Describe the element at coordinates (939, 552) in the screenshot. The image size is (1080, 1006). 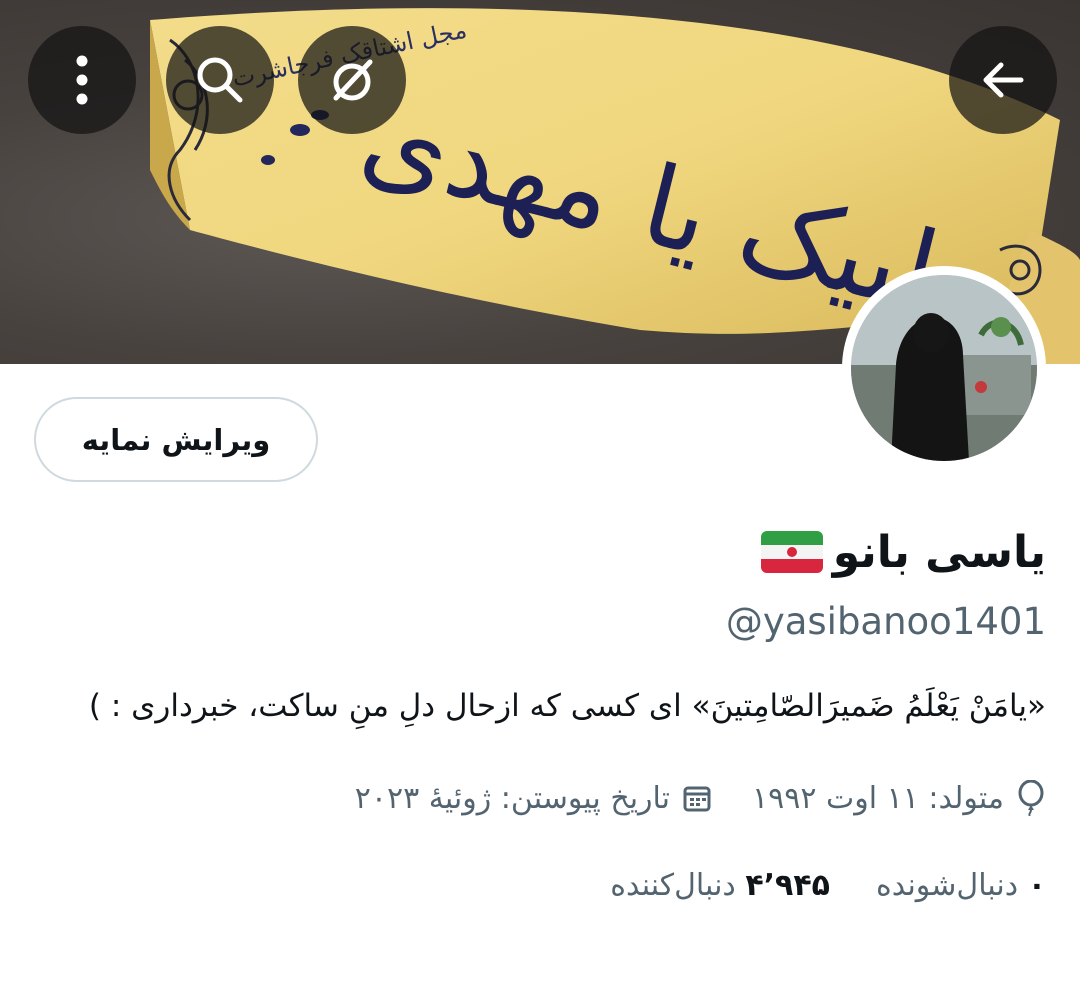
I see `display-name: یاسی بانو` at that location.